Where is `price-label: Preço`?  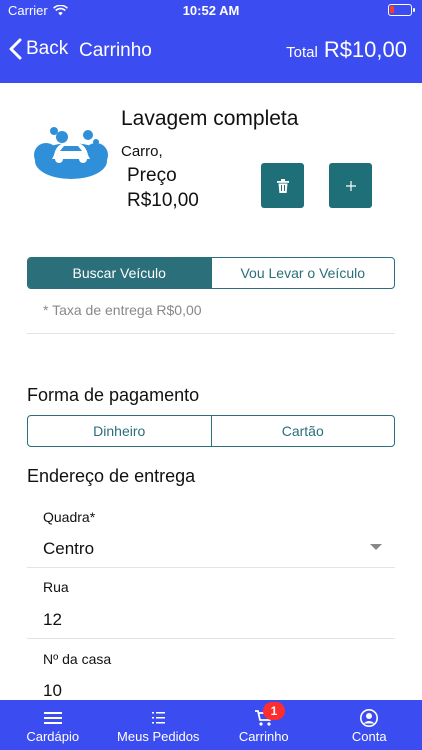
price-label: Preço is located at coordinates (152, 175).